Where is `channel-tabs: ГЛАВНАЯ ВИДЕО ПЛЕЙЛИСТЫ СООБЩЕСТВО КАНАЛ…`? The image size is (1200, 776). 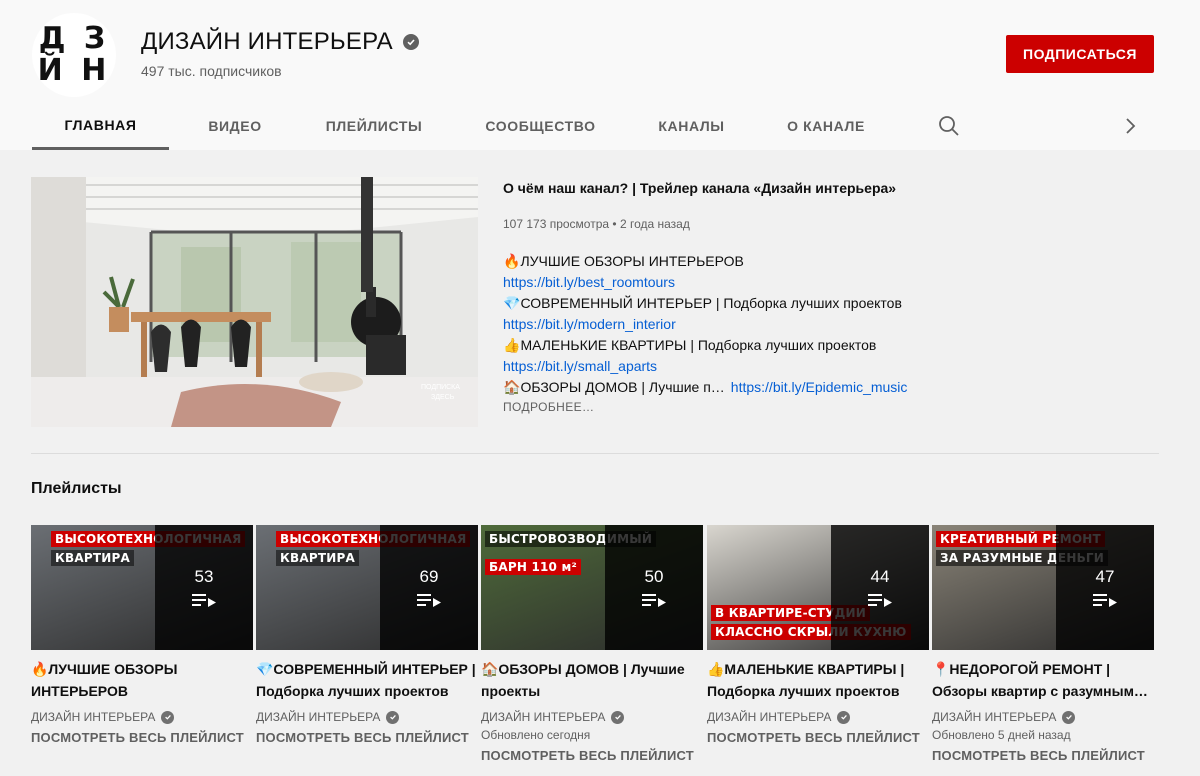 channel-tabs: ГЛАВНАЯ ВИДЕО ПЛЕЙЛИСТЫ СООБЩЕСТВО КАНАЛ… is located at coordinates (464, 126).